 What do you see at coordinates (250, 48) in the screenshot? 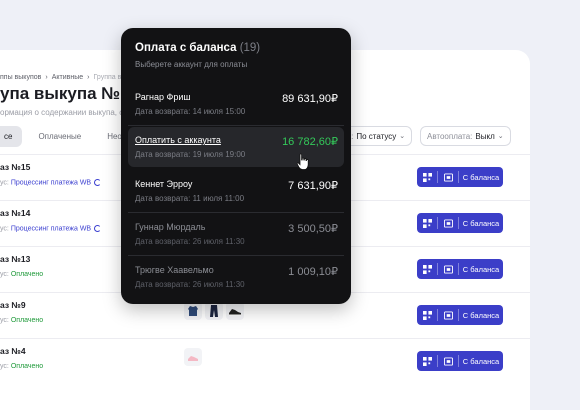
I see `popup-count: (19)` at bounding box center [250, 48].